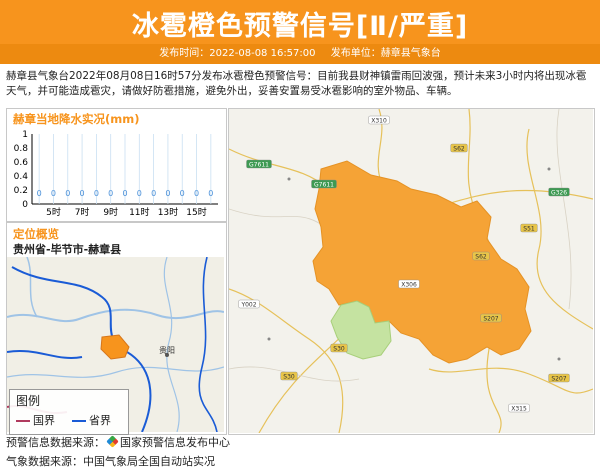 This screenshot has width=600, height=471. I want to click on chart-y-tick-label: 0.6, so click(21, 163).